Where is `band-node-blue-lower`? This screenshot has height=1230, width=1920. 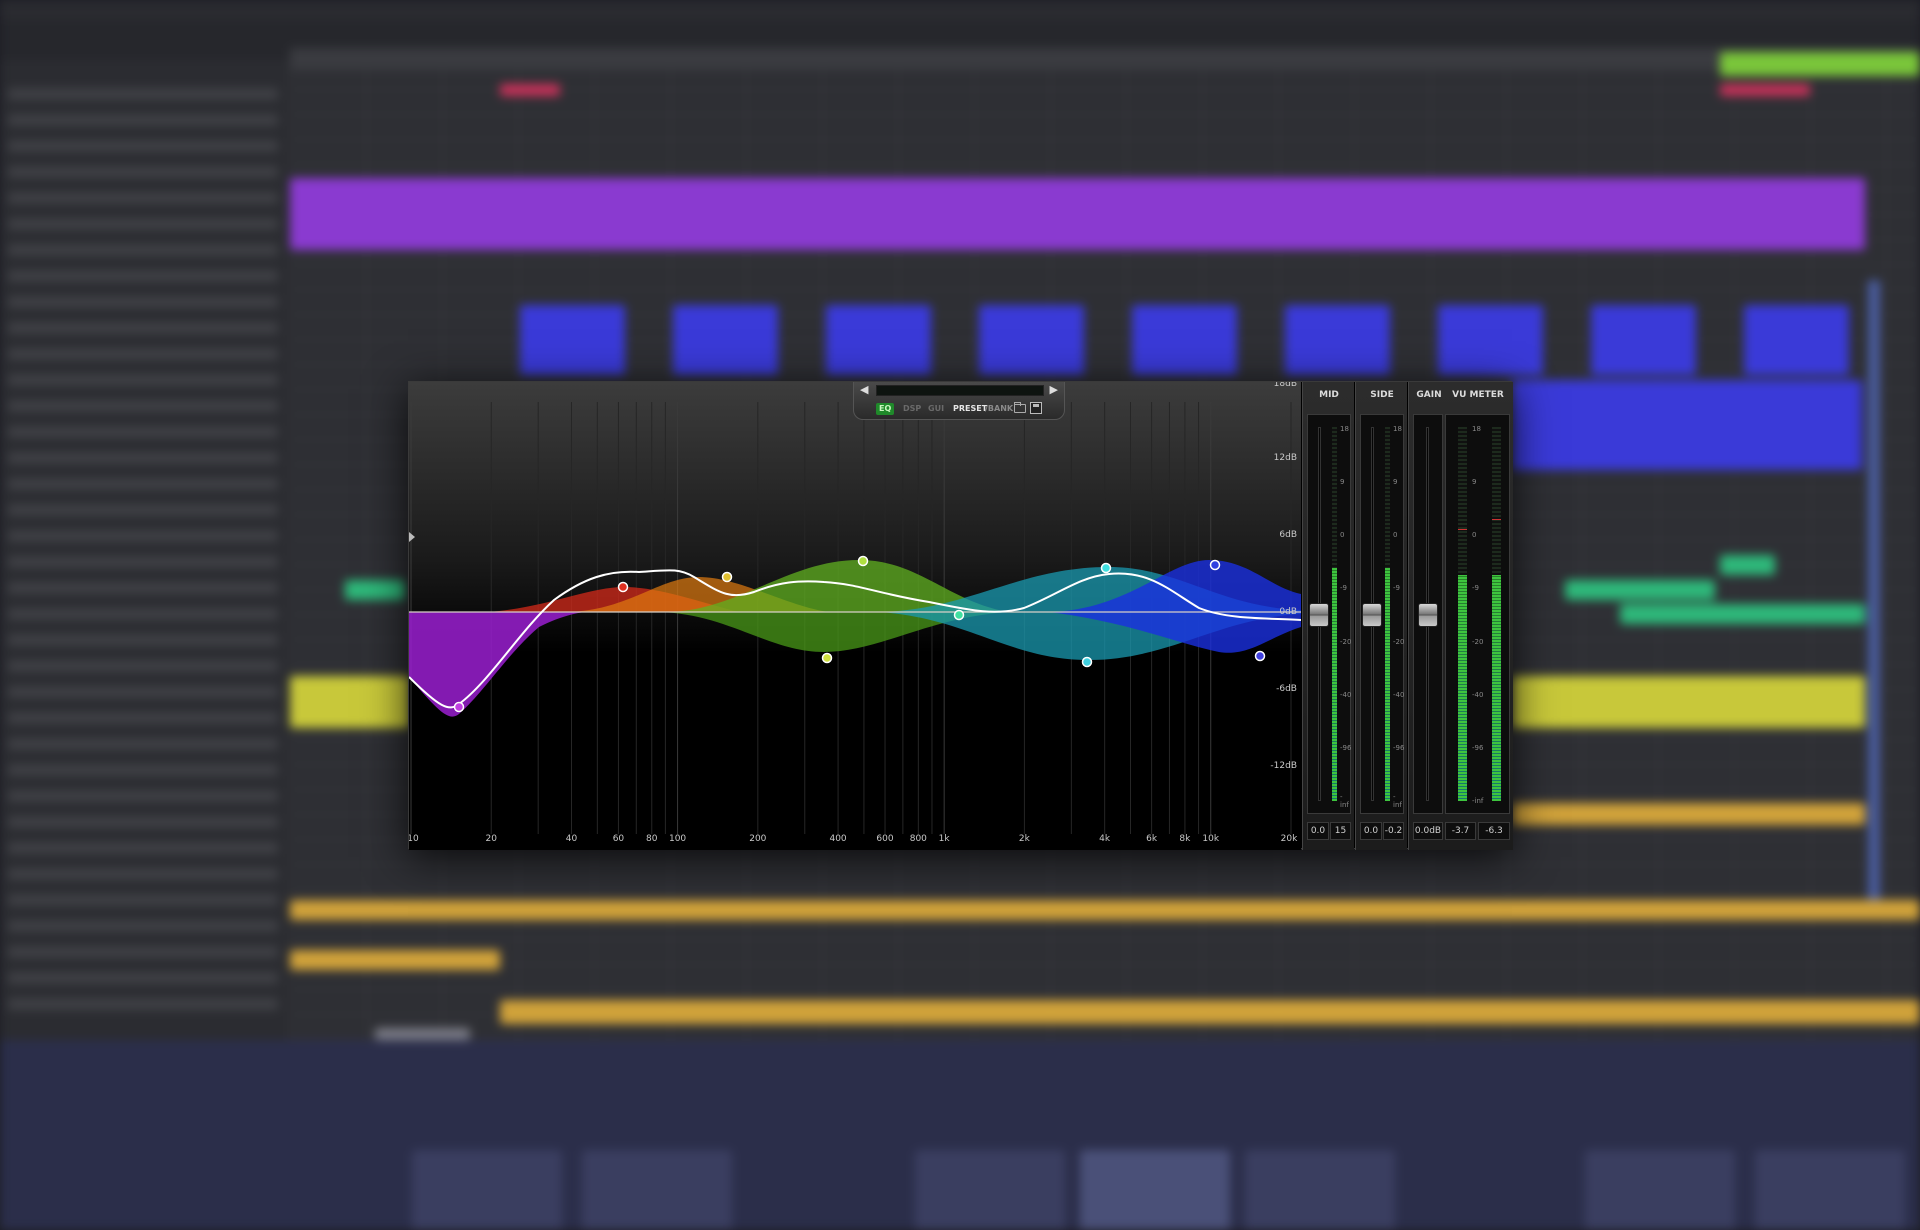
band-node-blue-lower is located at coordinates (1260, 656).